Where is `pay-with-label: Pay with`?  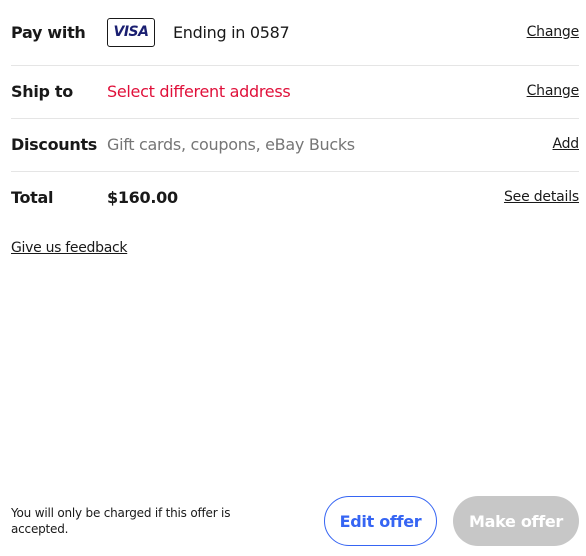
pay-with-label: Pay with is located at coordinates (48, 32).